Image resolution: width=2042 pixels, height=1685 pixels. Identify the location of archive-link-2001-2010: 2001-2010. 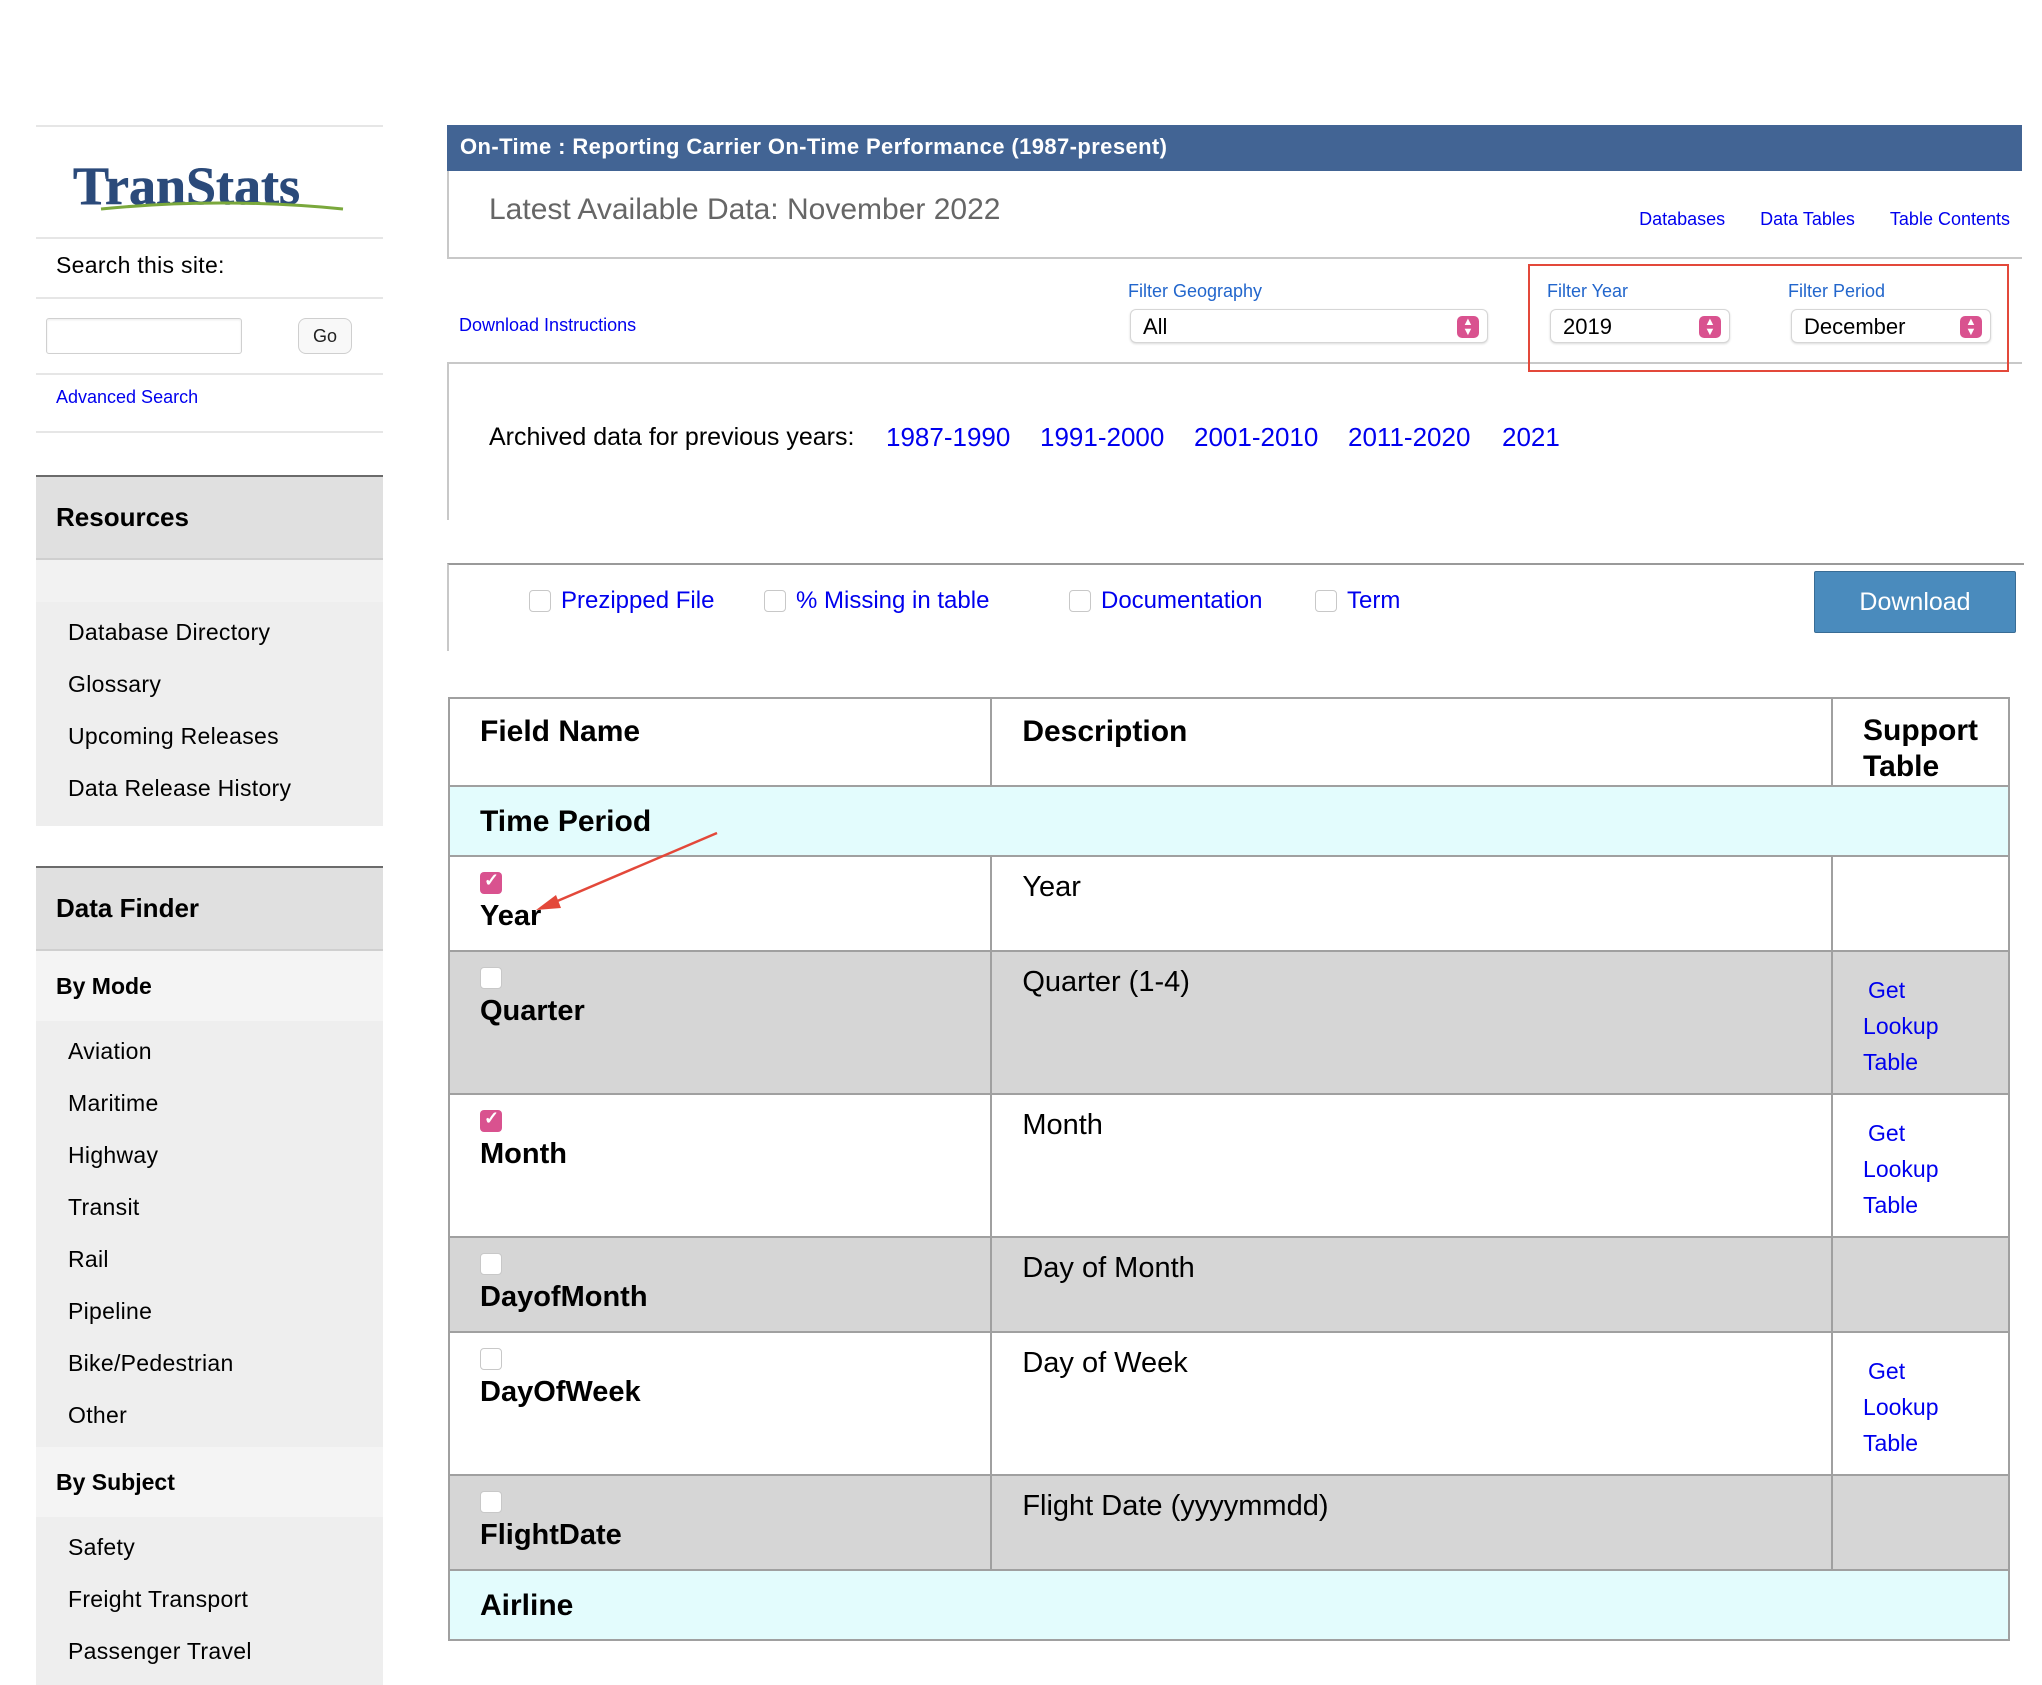
(1256, 437).